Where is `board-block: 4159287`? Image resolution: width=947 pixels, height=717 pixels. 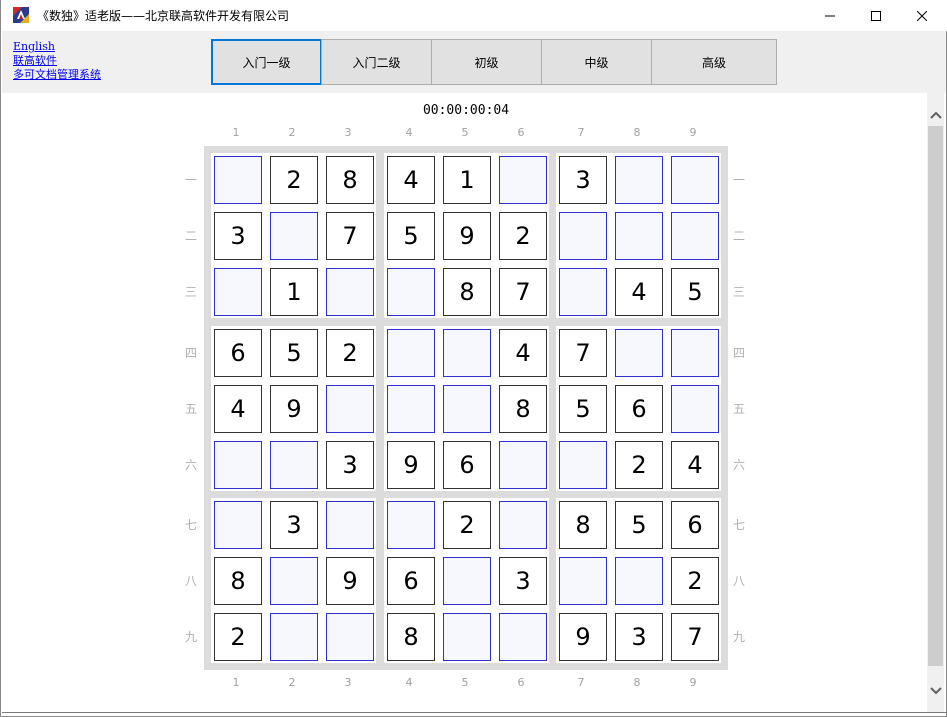 board-block: 4159287 is located at coordinates (466, 235).